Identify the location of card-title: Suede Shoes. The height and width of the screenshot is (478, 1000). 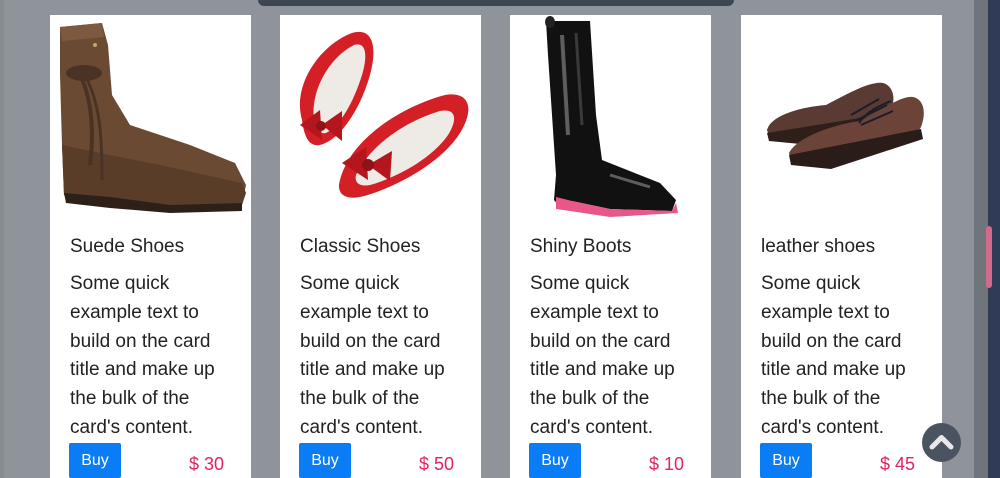
(127, 246).